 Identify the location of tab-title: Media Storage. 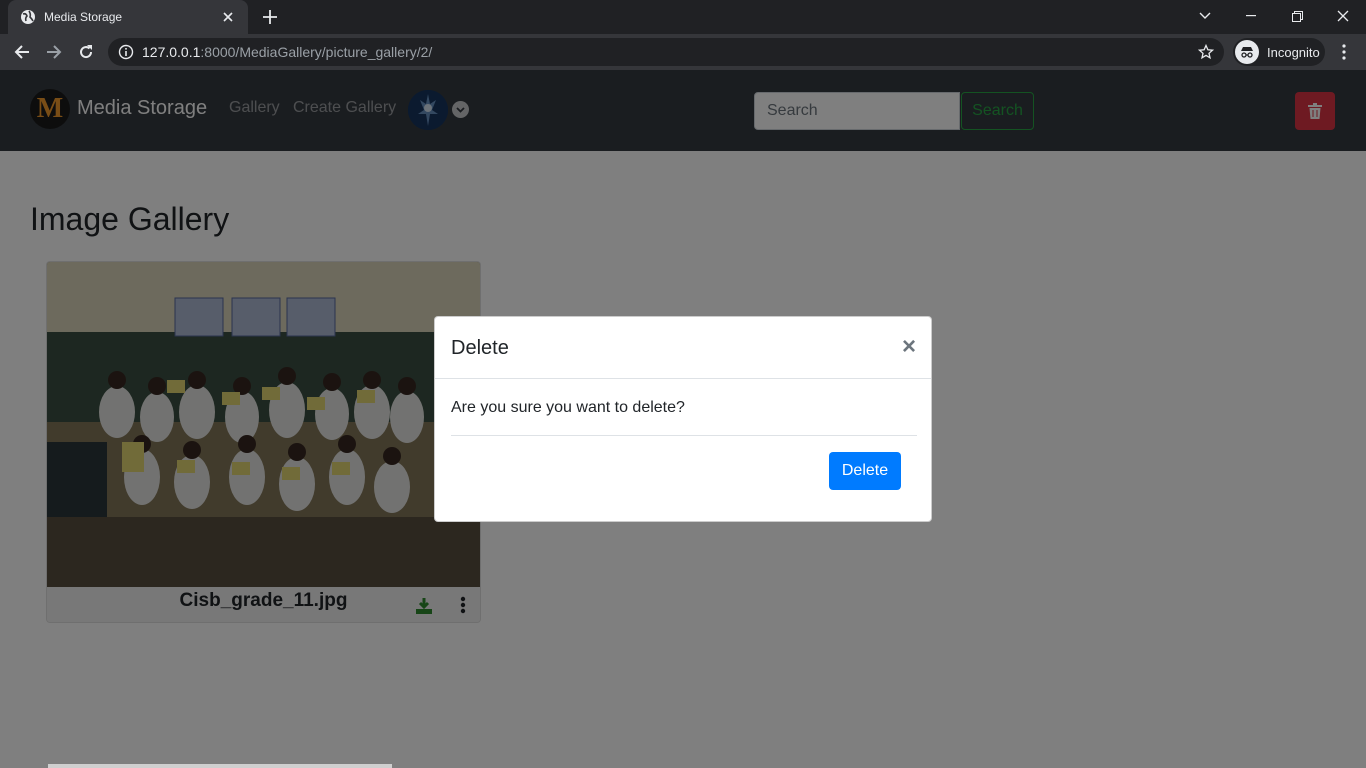
(83, 17).